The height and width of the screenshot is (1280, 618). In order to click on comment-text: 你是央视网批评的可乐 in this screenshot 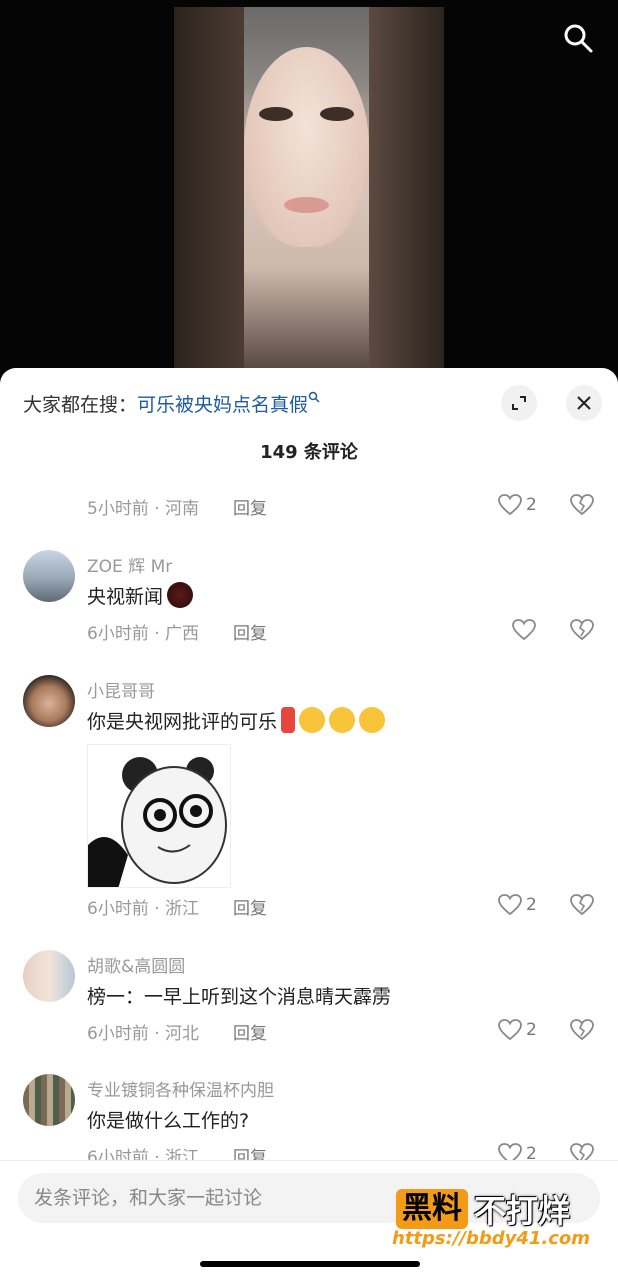, I will do `click(236, 720)`.